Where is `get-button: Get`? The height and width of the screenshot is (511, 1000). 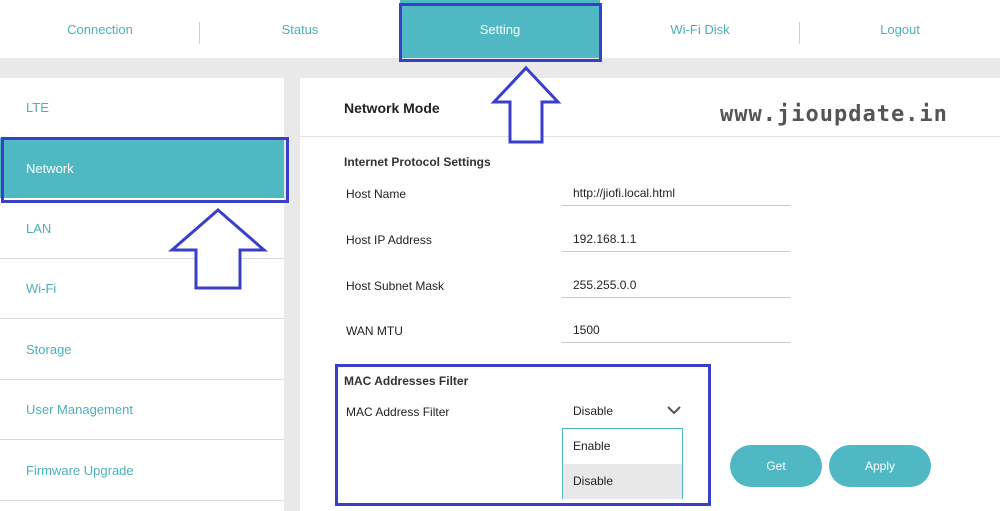
get-button: Get is located at coordinates (776, 466).